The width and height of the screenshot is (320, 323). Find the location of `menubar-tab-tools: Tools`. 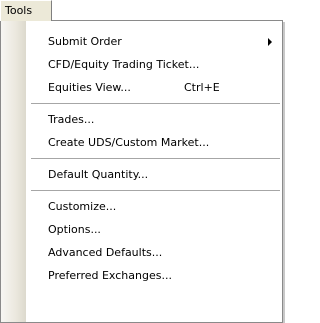

menubar-tab-tools: Tools is located at coordinates (26, 10).